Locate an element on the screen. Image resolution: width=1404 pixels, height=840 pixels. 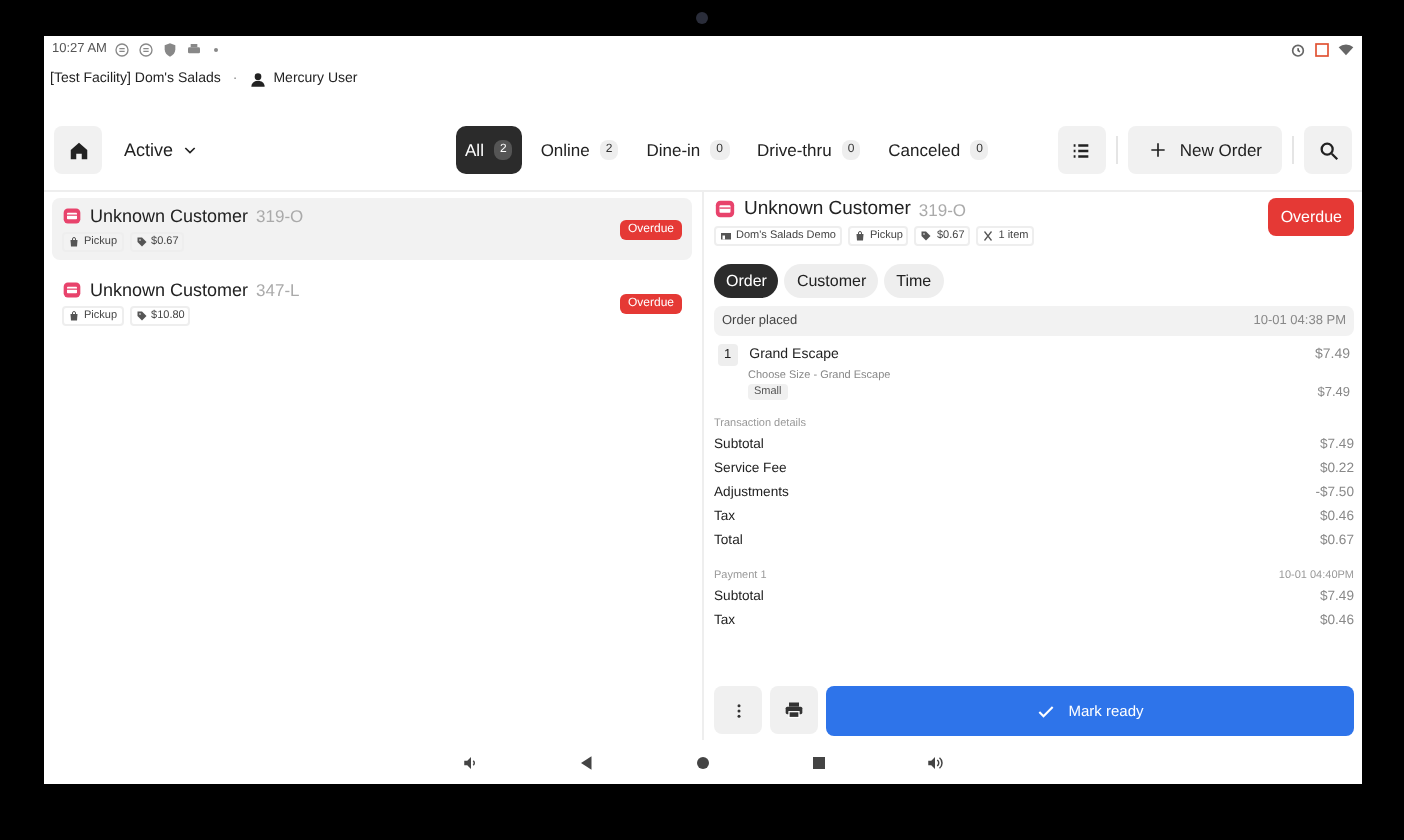
print-button is located at coordinates (794, 710).